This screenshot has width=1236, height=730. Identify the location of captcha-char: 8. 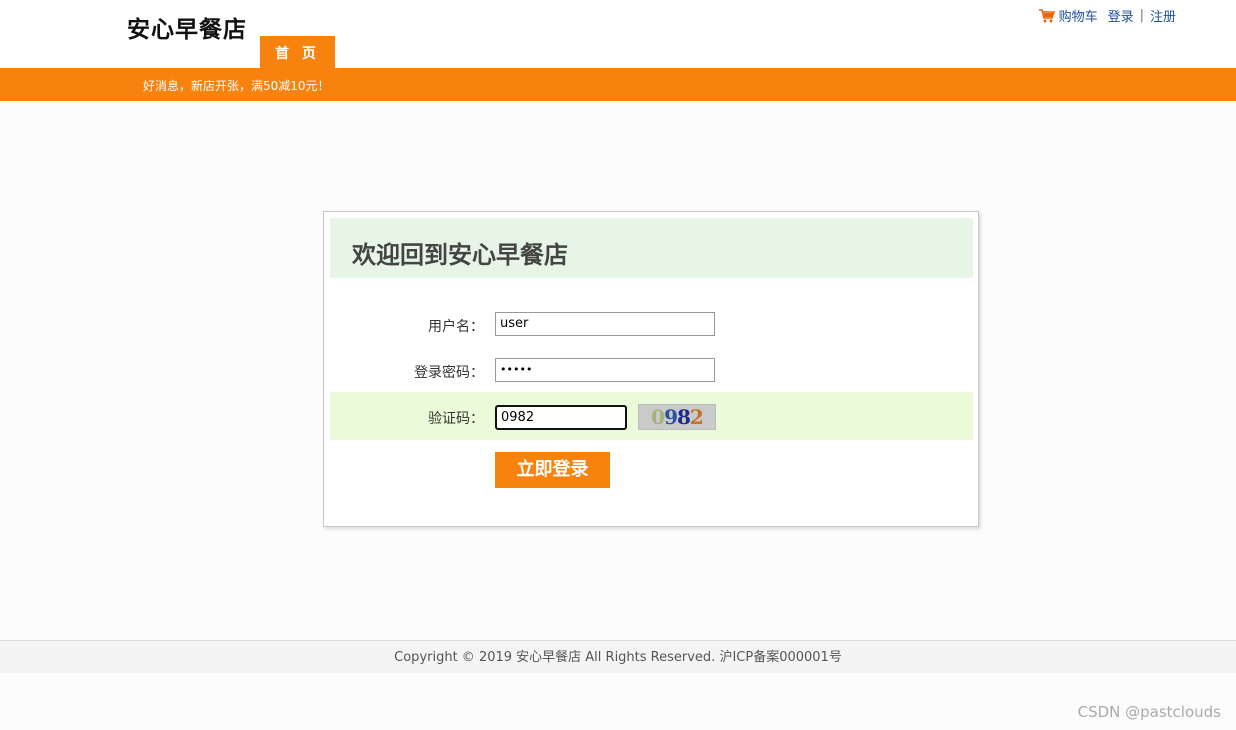
(684, 417).